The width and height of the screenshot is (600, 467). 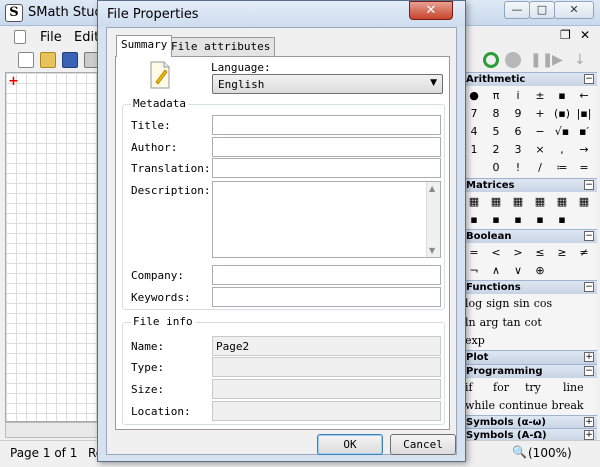 I want to click on stop-icon, so click(x=513, y=60).